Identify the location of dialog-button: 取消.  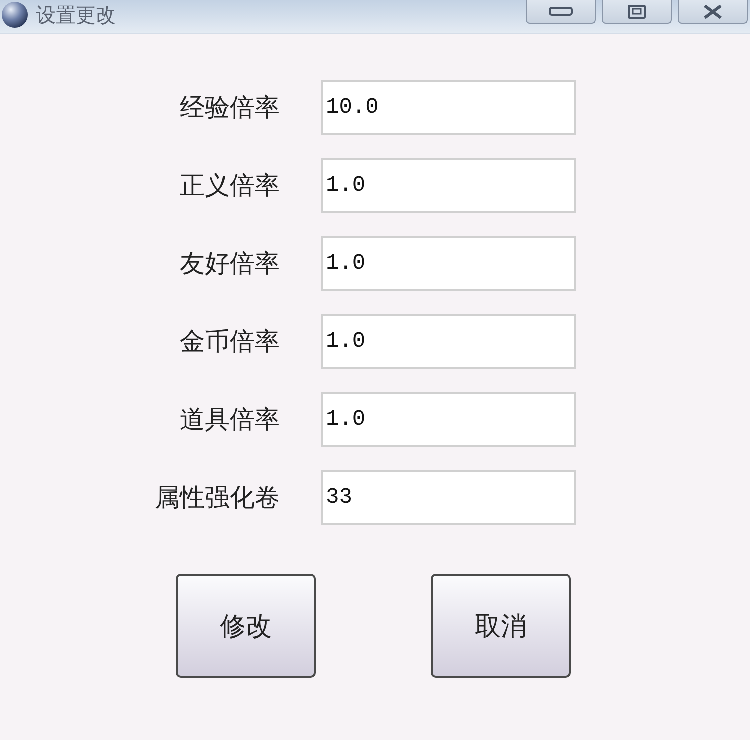
(501, 626).